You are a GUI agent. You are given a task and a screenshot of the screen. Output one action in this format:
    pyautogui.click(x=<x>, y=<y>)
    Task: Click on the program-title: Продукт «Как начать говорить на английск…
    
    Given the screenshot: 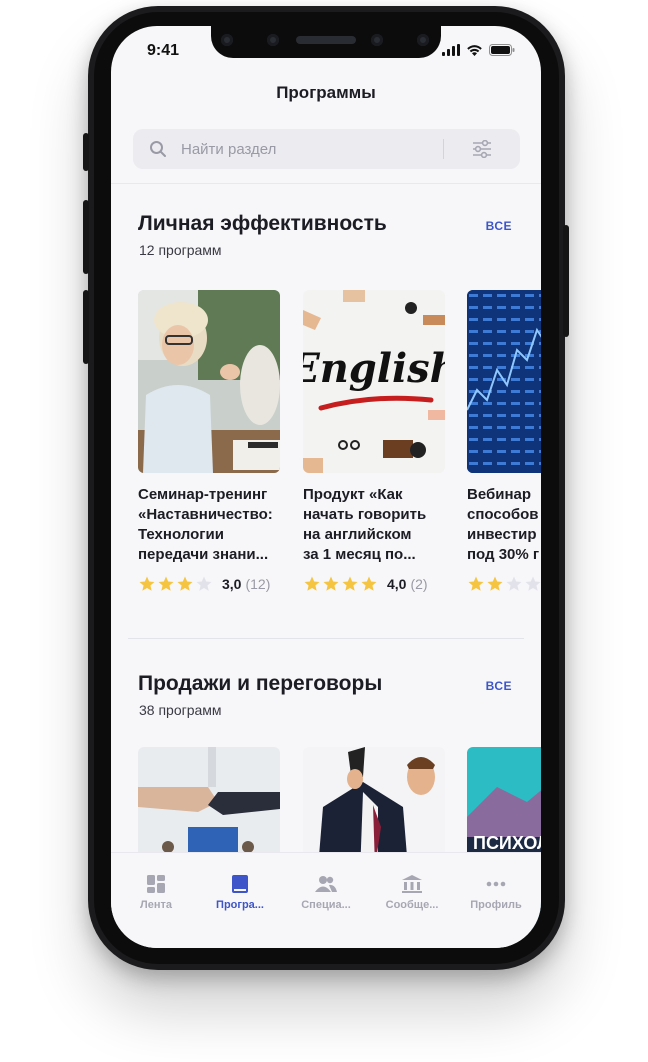 What is the action you would take?
    pyautogui.click(x=365, y=524)
    